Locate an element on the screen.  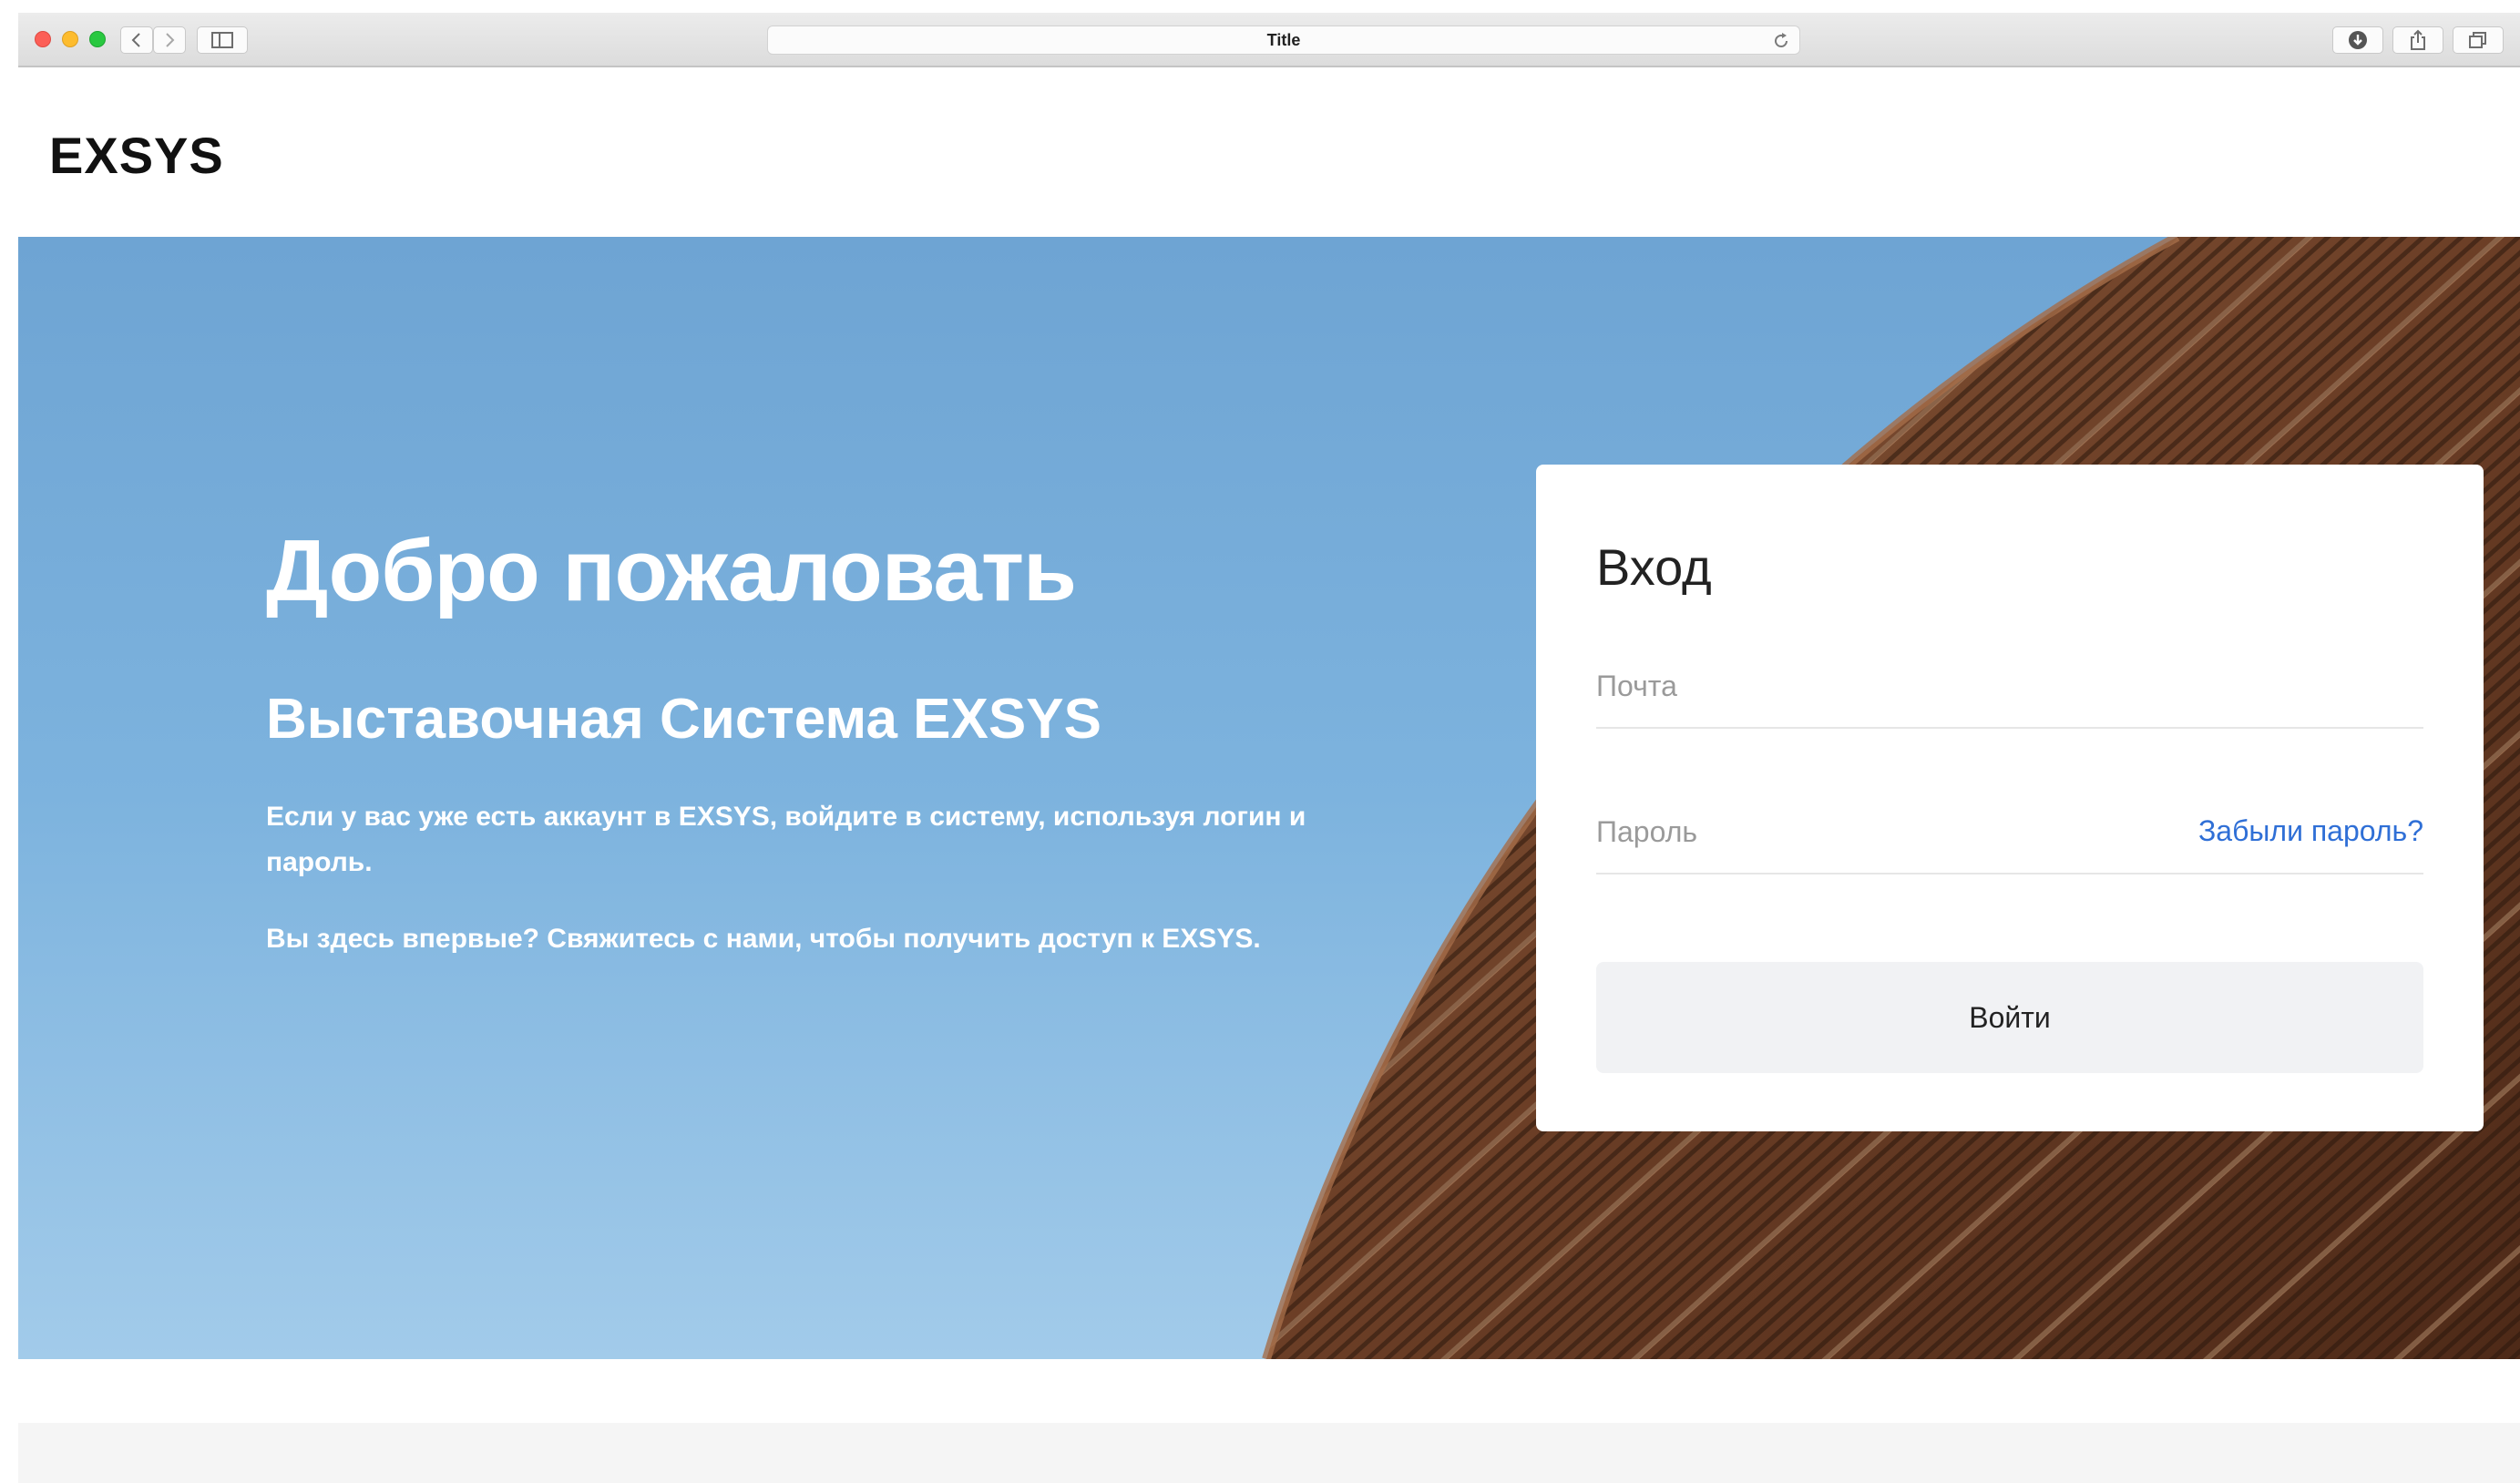
login-submit-button: Войти is located at coordinates (2010, 1017).